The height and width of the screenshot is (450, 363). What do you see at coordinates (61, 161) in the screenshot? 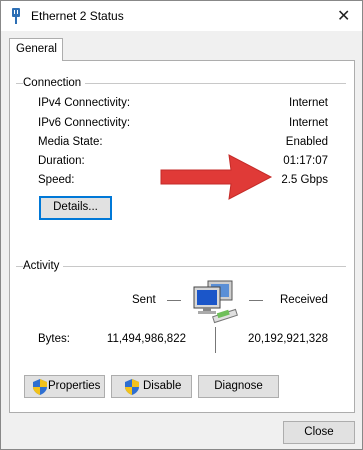
I see `duration-label: Duration:` at bounding box center [61, 161].